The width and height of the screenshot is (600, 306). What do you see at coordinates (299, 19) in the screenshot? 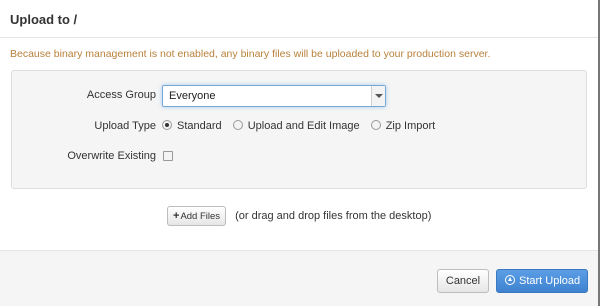
I see `dialog-header: Upload to /` at bounding box center [299, 19].